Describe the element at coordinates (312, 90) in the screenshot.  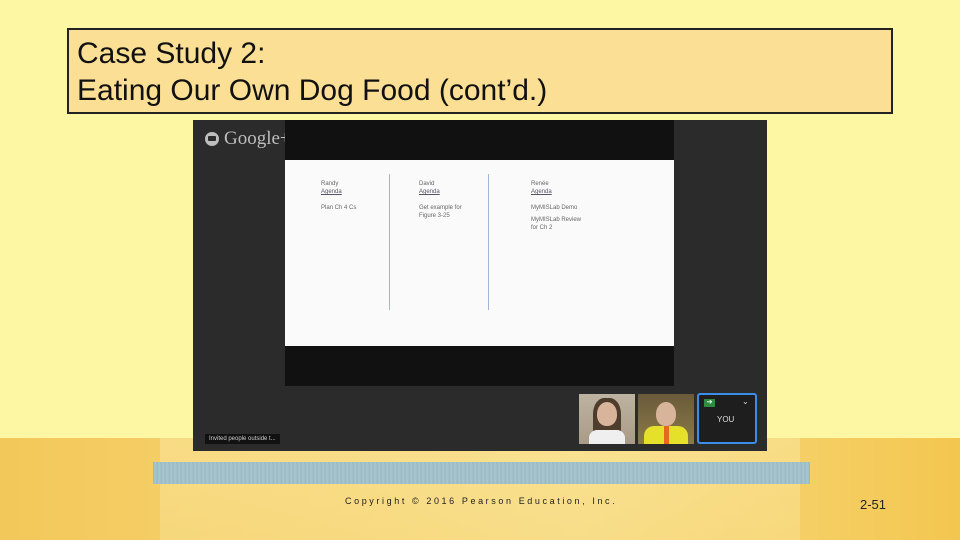
I see `title-line-2: Eating Our Own Dog Food (cont’d.)` at that location.